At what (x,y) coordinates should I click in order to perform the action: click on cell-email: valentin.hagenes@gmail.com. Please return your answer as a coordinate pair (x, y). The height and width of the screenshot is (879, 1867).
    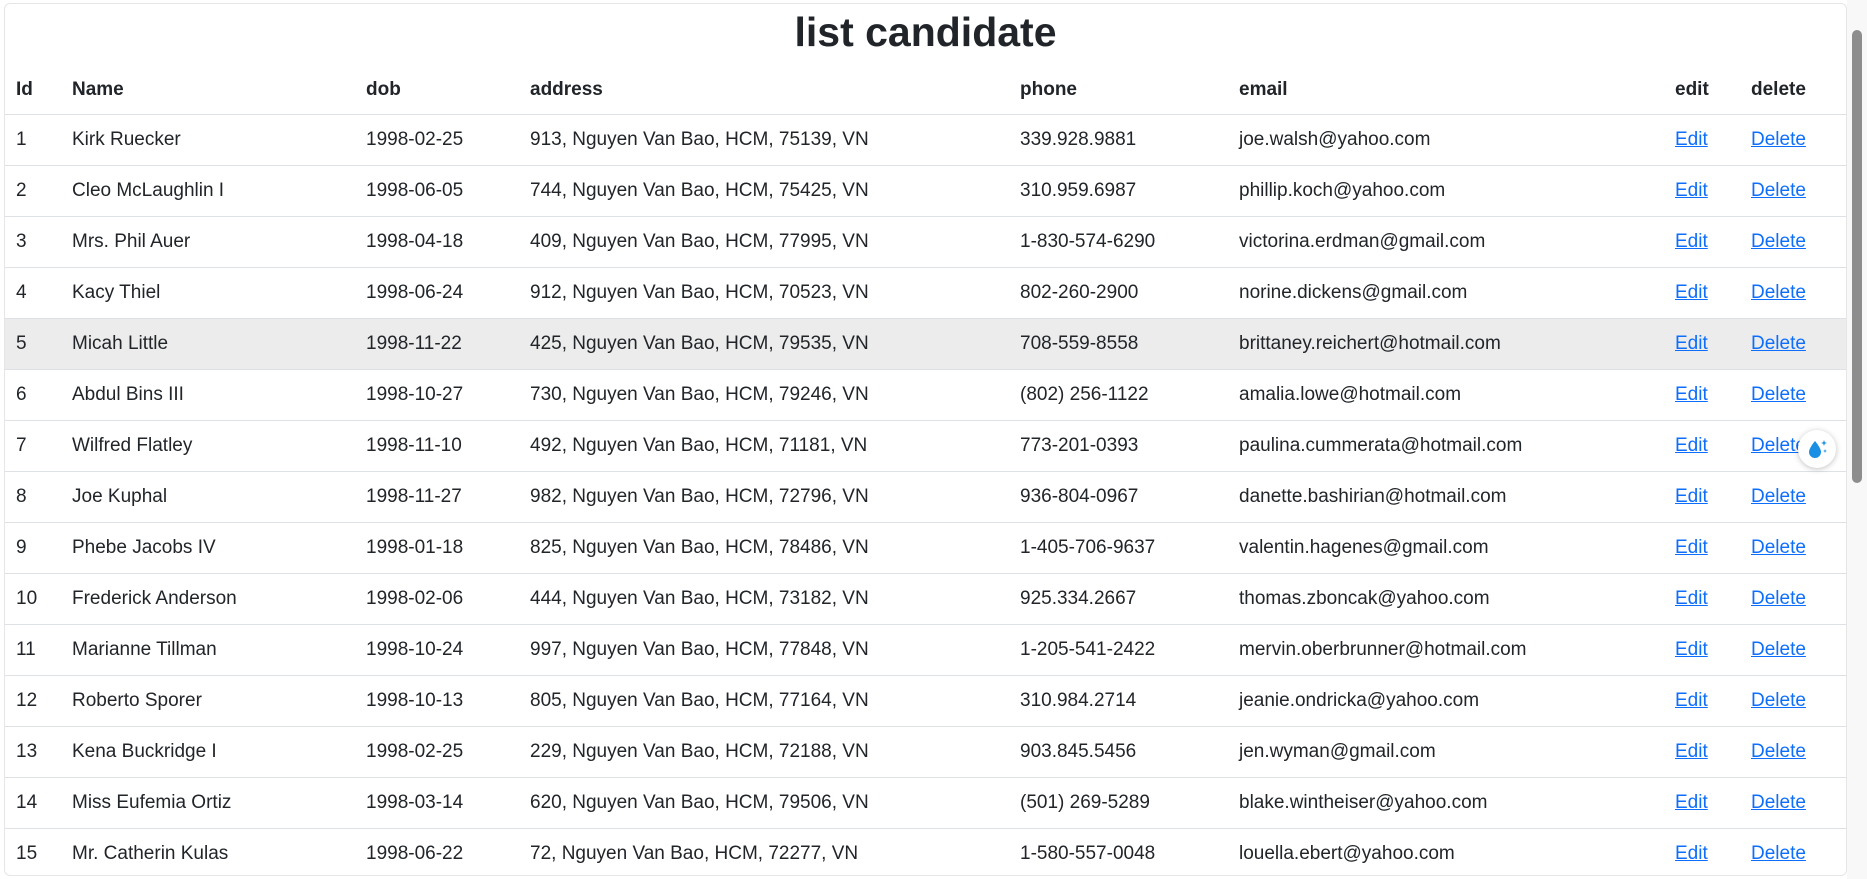
    Looking at the image, I should click on (1446, 548).